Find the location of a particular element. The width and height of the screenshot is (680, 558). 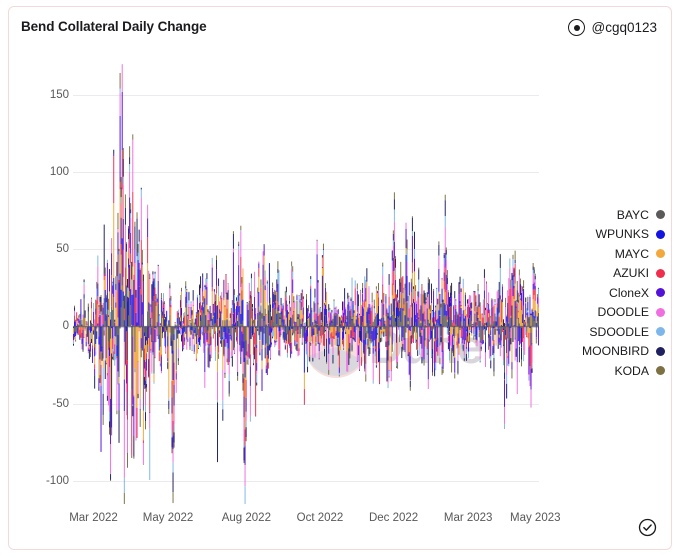

legend-item: CloneX is located at coordinates (615, 293).